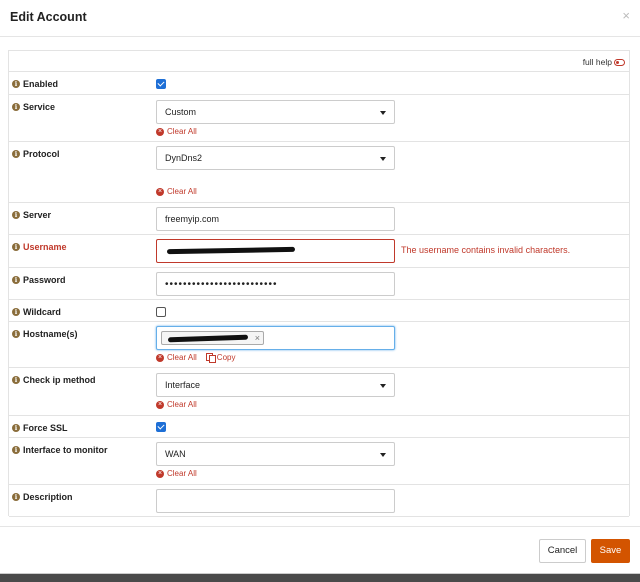 This screenshot has height=582, width=640. I want to click on row-server: i Server freemyip.com, so click(319, 219).